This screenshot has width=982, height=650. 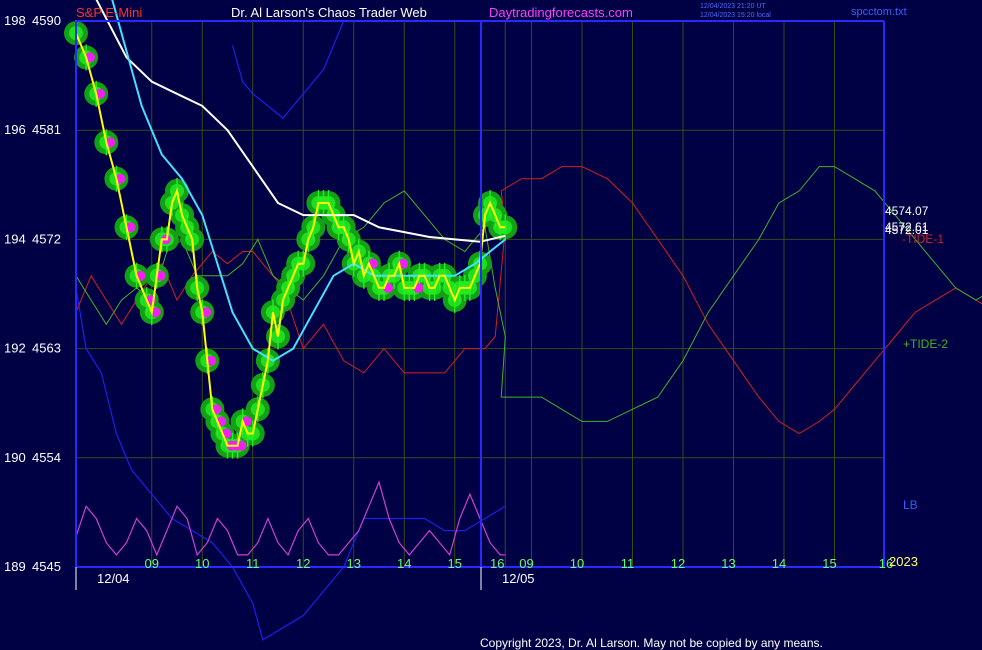 What do you see at coordinates (497, 563) in the screenshot?
I see `x-tick-label: 16` at bounding box center [497, 563].